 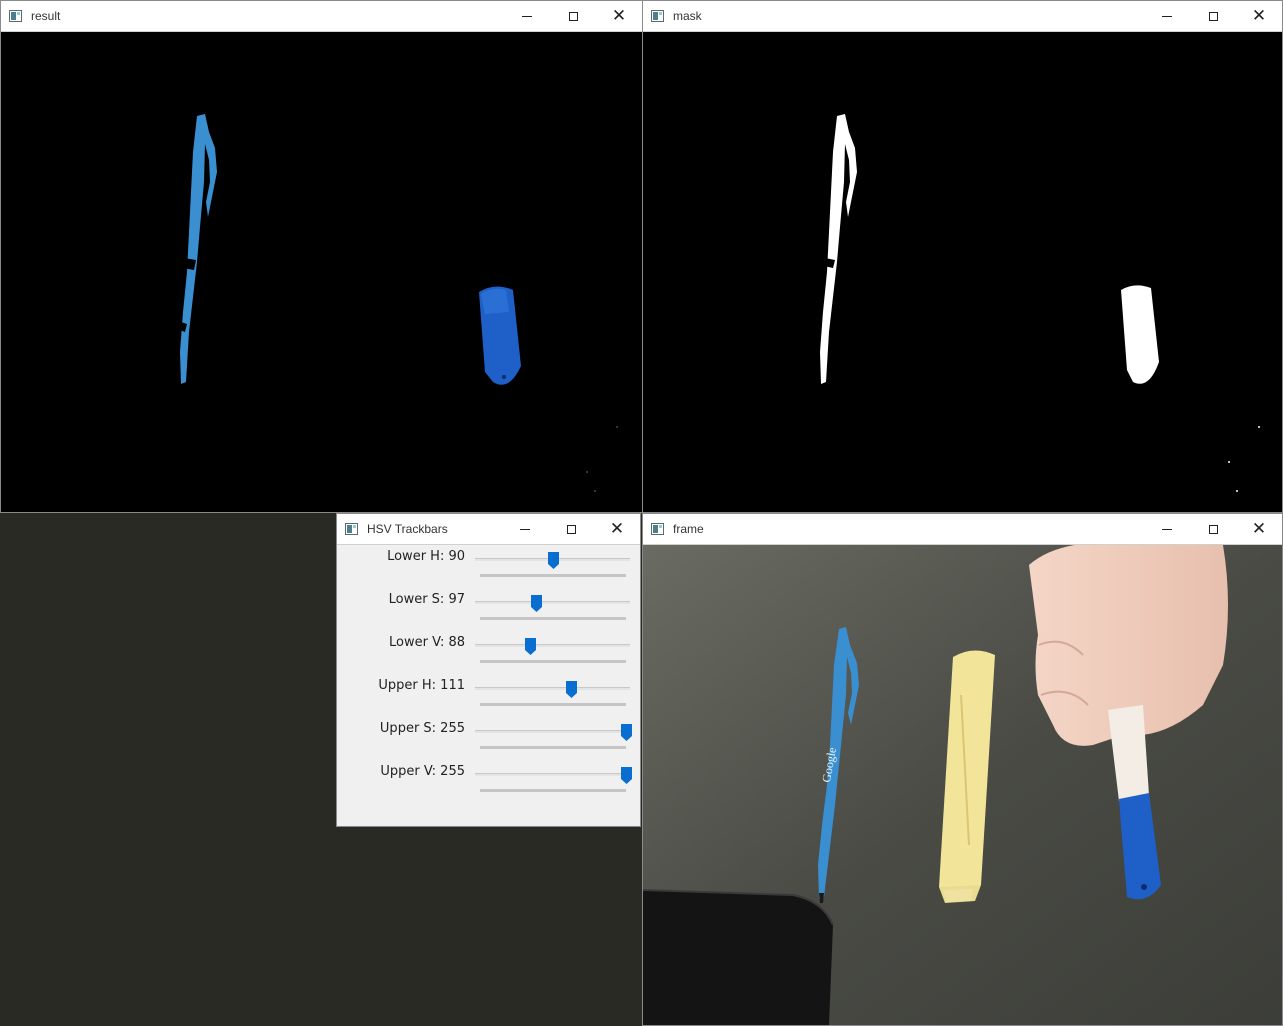 I want to click on title-bar: mask ✕, so click(x=962, y=16).